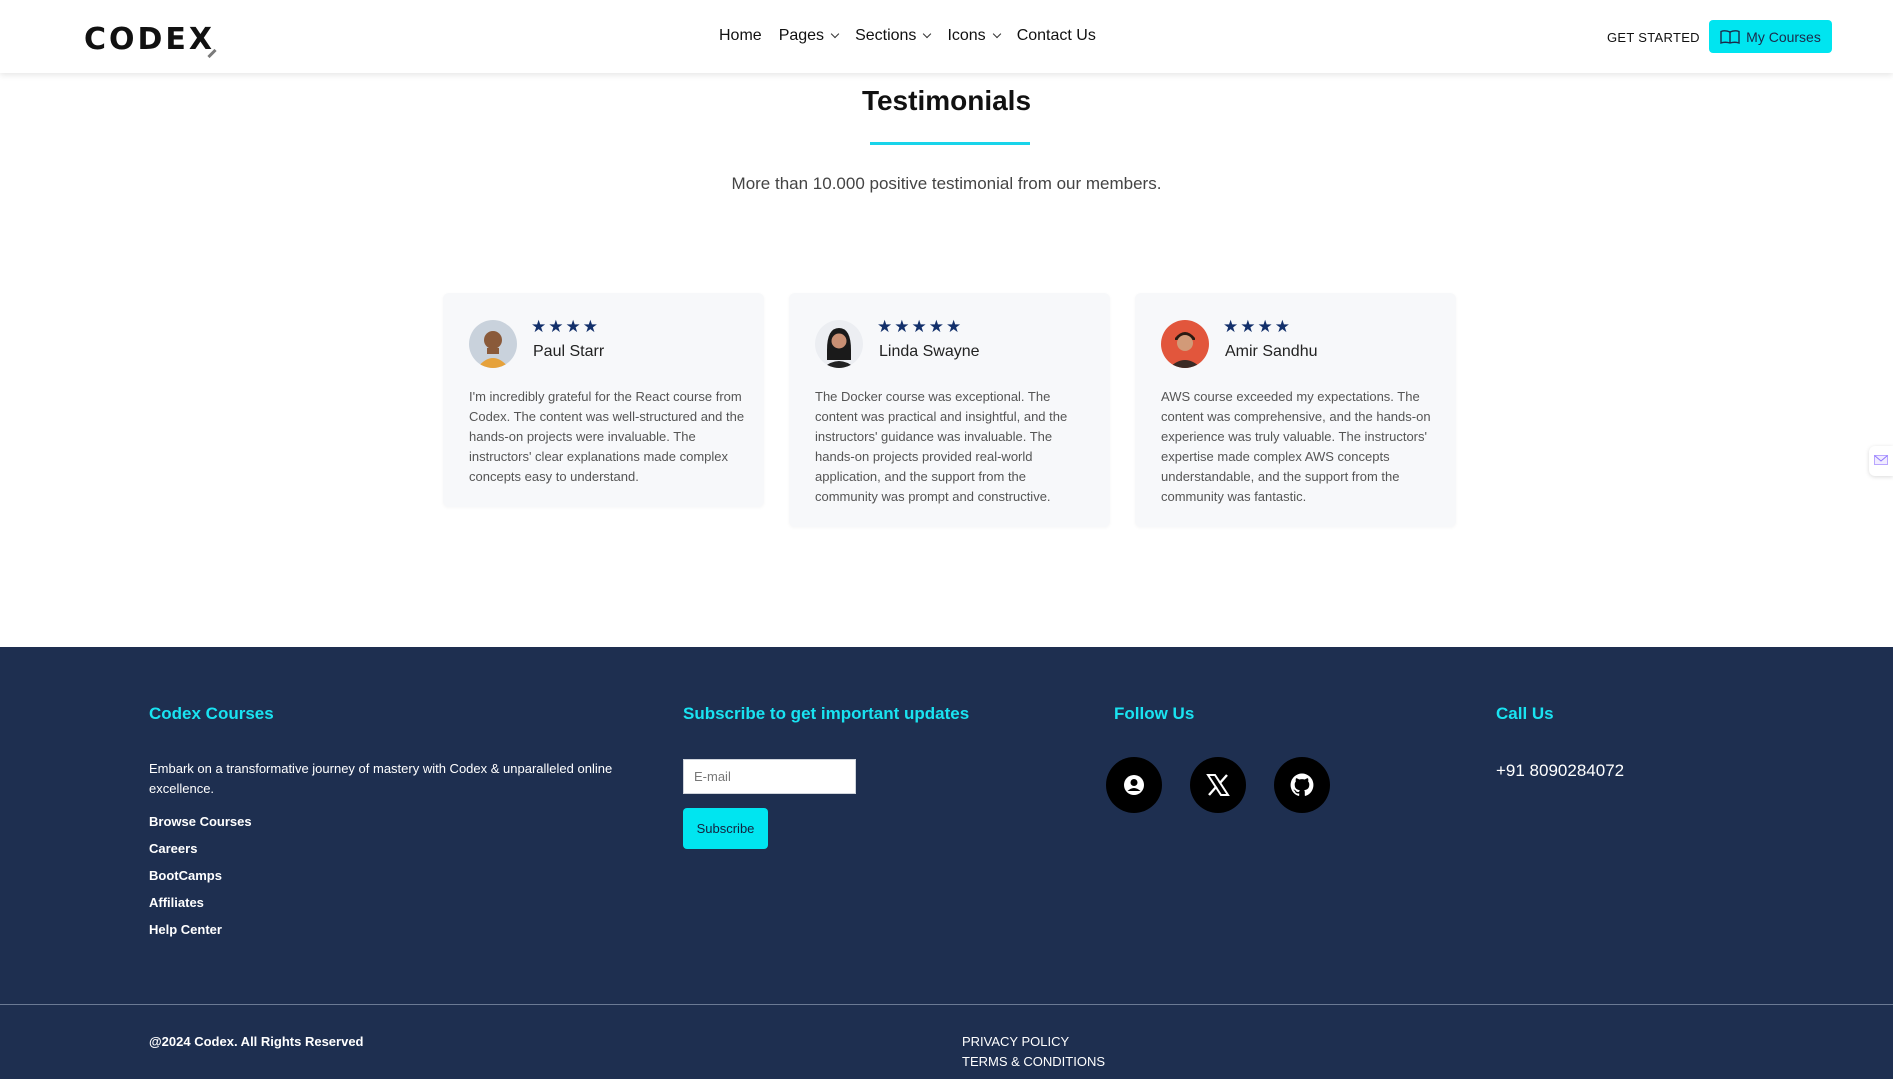 Image resolution: width=1893 pixels, height=1079 pixels. Describe the element at coordinates (1134, 785) in the screenshot. I see `user-circle-icon` at that location.